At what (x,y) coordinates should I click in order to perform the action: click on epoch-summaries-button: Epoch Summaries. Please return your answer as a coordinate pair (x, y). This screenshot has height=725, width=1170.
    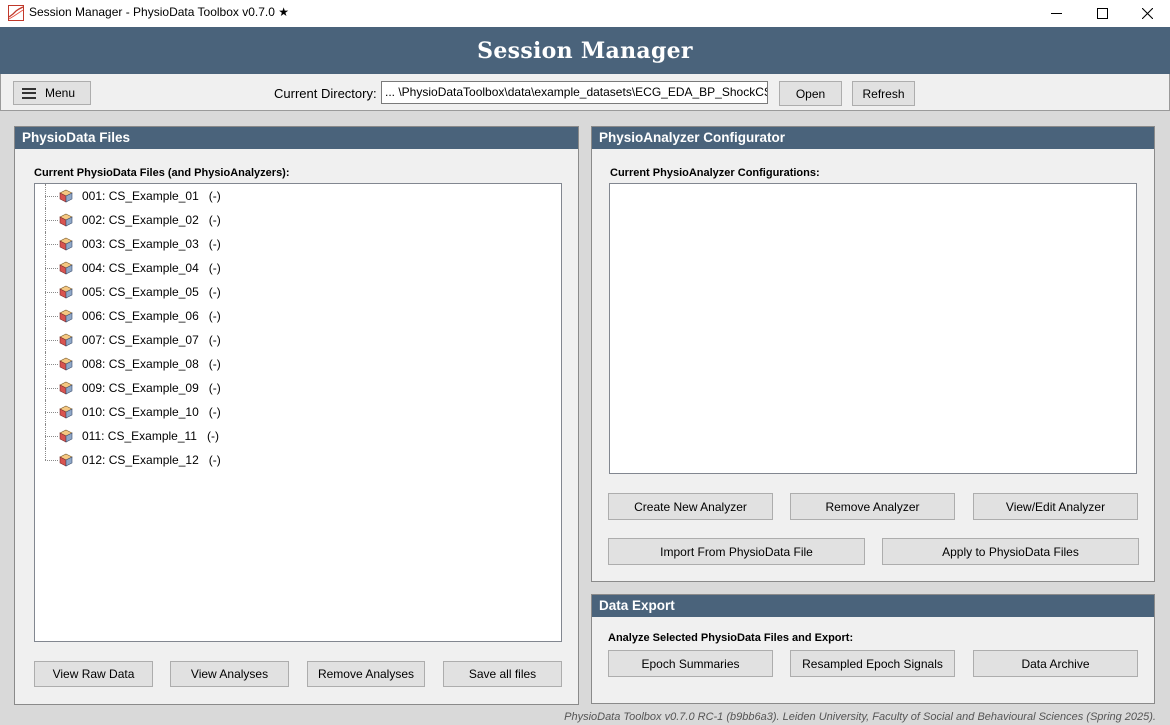
    Looking at the image, I should click on (690, 663).